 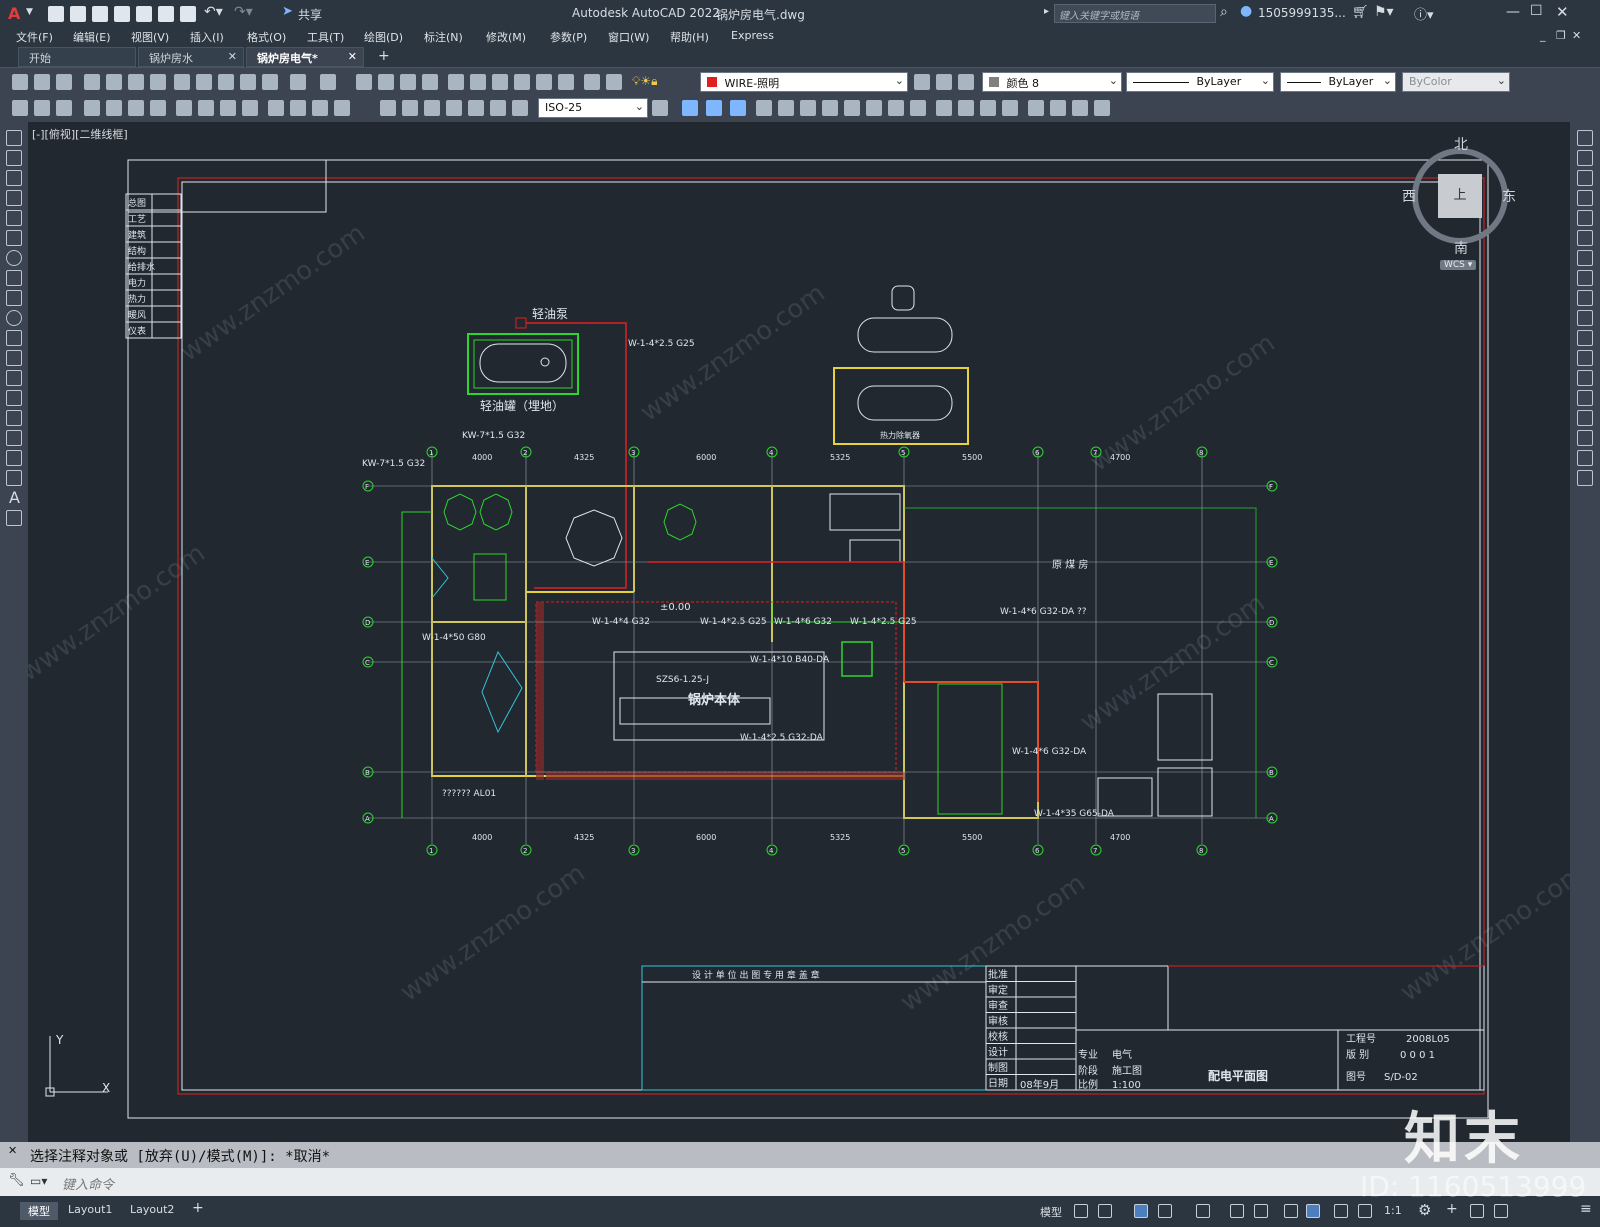 I want to click on calculator-icon, so click(x=566, y=82).